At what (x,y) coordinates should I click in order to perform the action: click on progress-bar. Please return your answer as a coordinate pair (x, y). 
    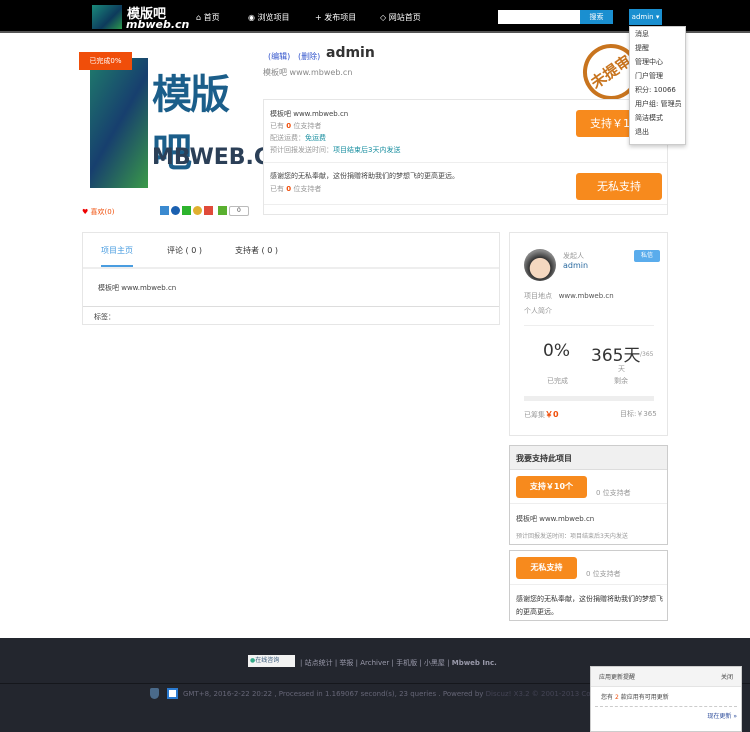
    Looking at the image, I should click on (589, 398).